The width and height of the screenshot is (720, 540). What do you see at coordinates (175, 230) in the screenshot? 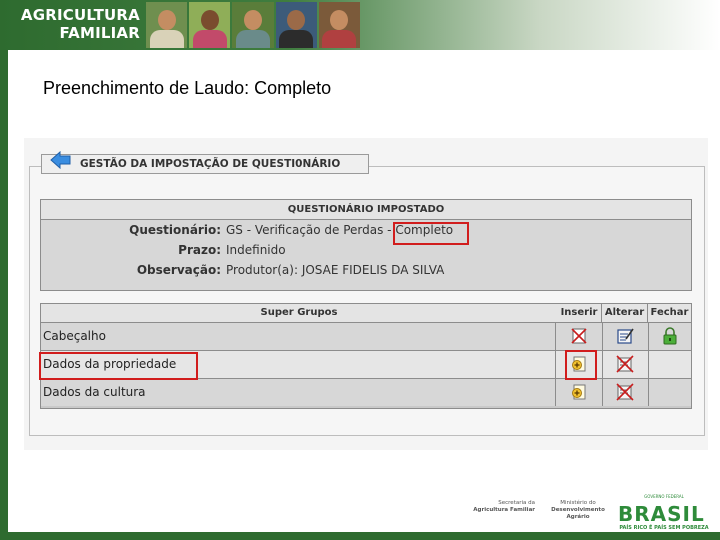
I see `questionario-label: Questionário:` at bounding box center [175, 230].